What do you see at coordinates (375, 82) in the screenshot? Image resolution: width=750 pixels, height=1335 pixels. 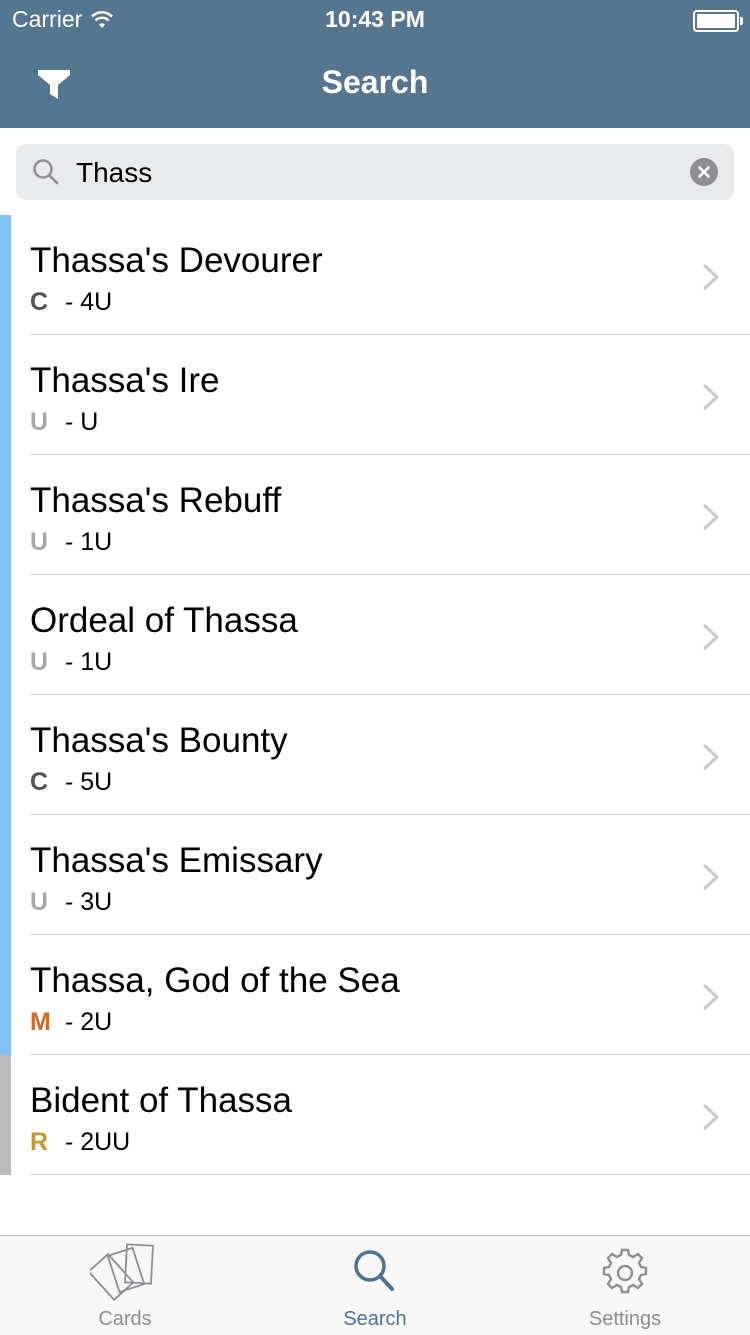 I see `page-title: Search` at bounding box center [375, 82].